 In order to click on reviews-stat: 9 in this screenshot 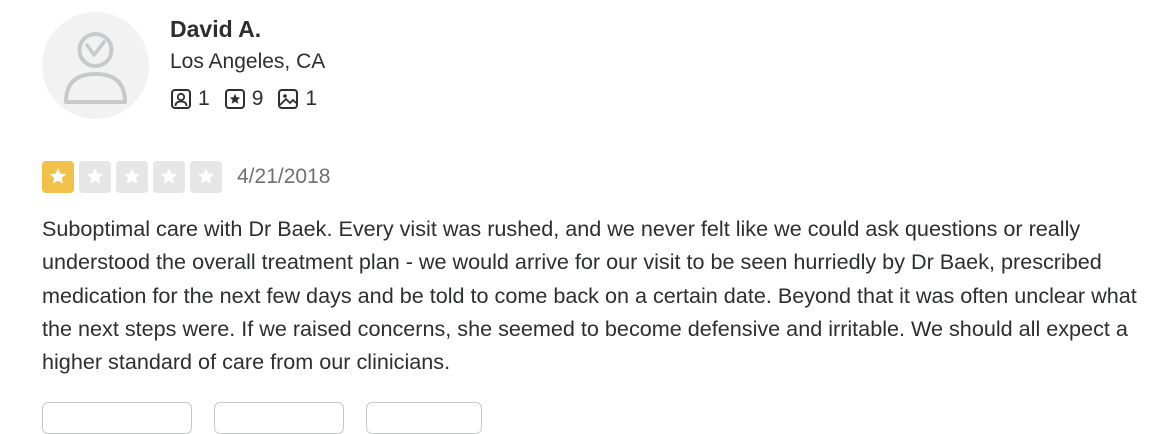, I will do `click(244, 99)`.